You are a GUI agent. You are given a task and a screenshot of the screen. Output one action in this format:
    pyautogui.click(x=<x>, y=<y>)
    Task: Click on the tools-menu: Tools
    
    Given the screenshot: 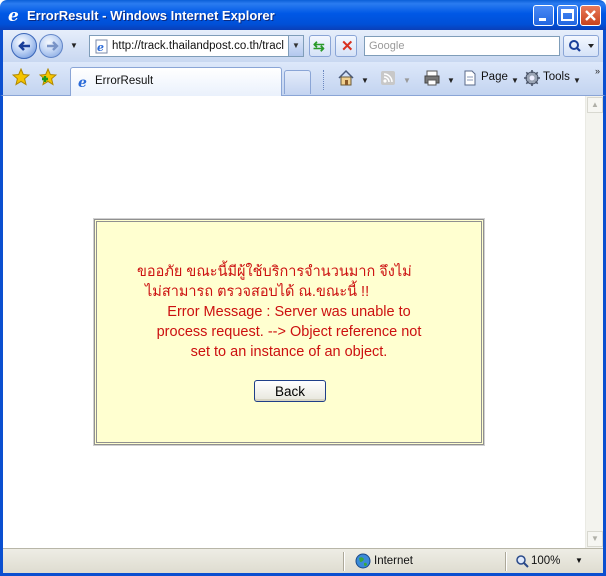 What is the action you would take?
    pyautogui.click(x=556, y=77)
    